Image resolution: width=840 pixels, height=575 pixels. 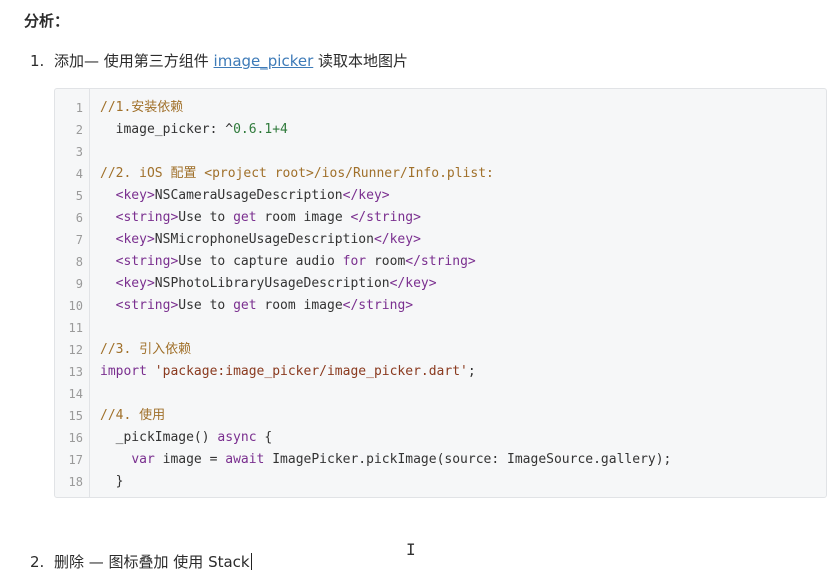 I want to click on code-text: <key>NSMicrophoneUsageDescription</key>, so click(x=268, y=239).